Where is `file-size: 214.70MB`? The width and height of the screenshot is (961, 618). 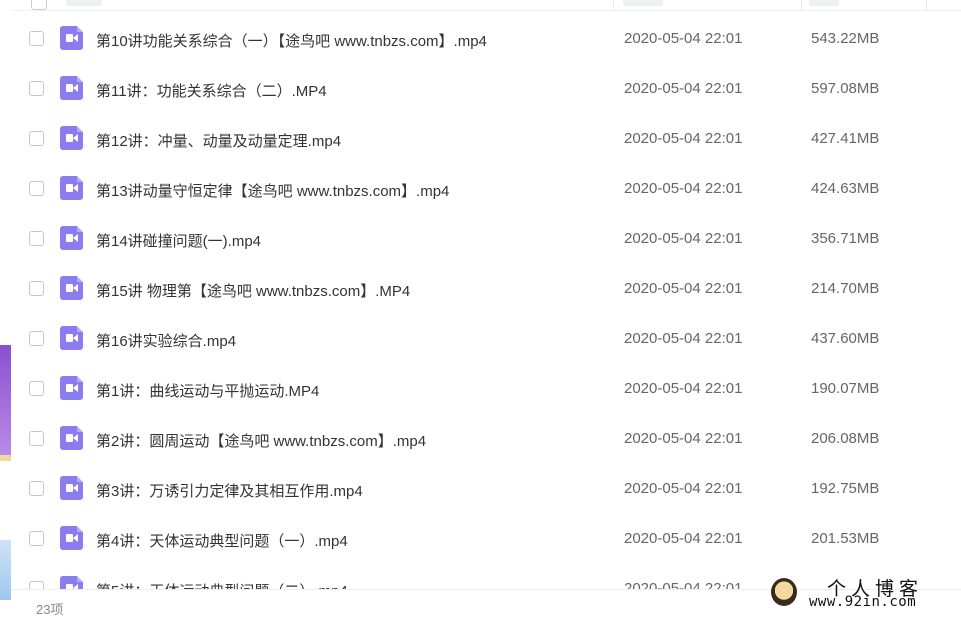
file-size: 214.70MB is located at coordinates (845, 288).